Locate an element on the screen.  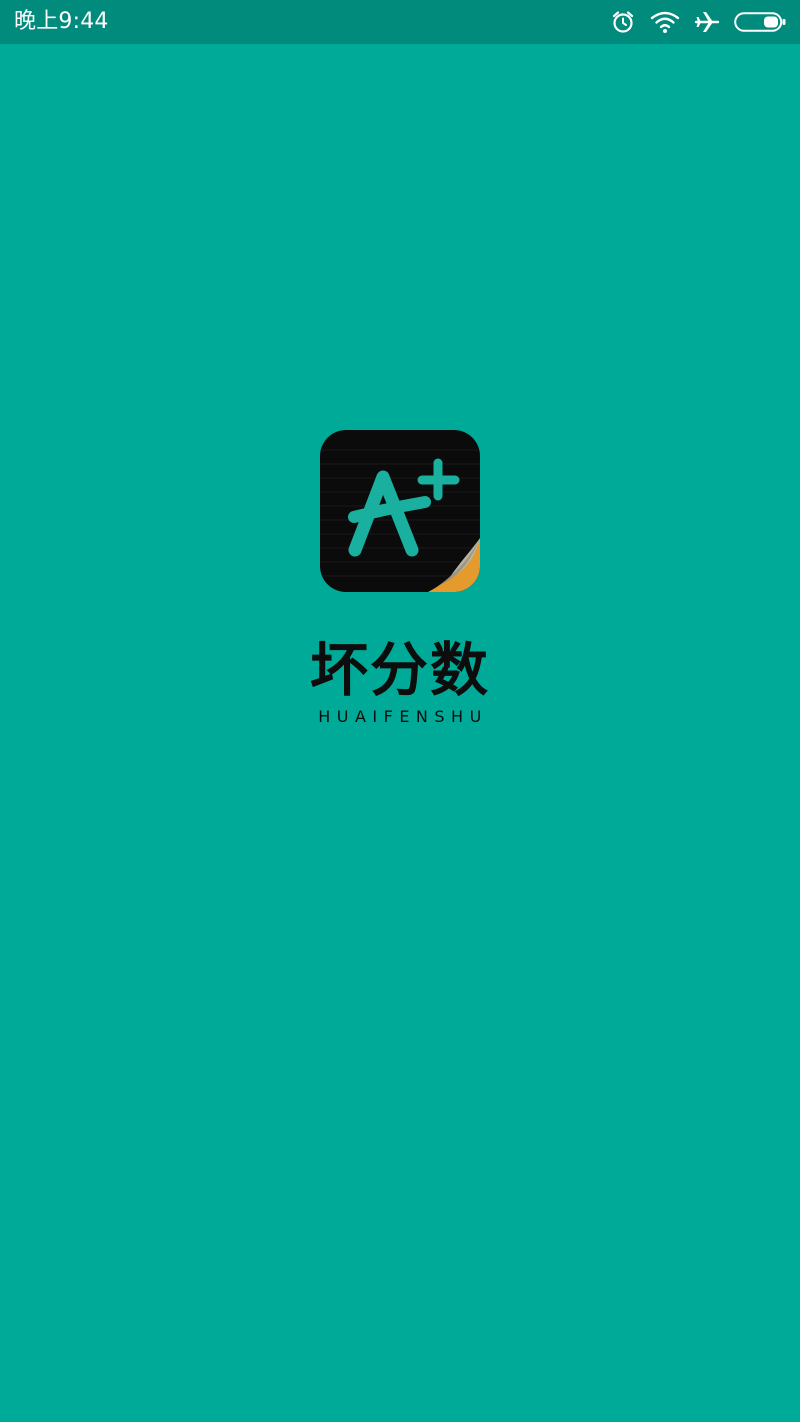
brand-pinyin: HUAIFENSHU is located at coordinates (403, 716).